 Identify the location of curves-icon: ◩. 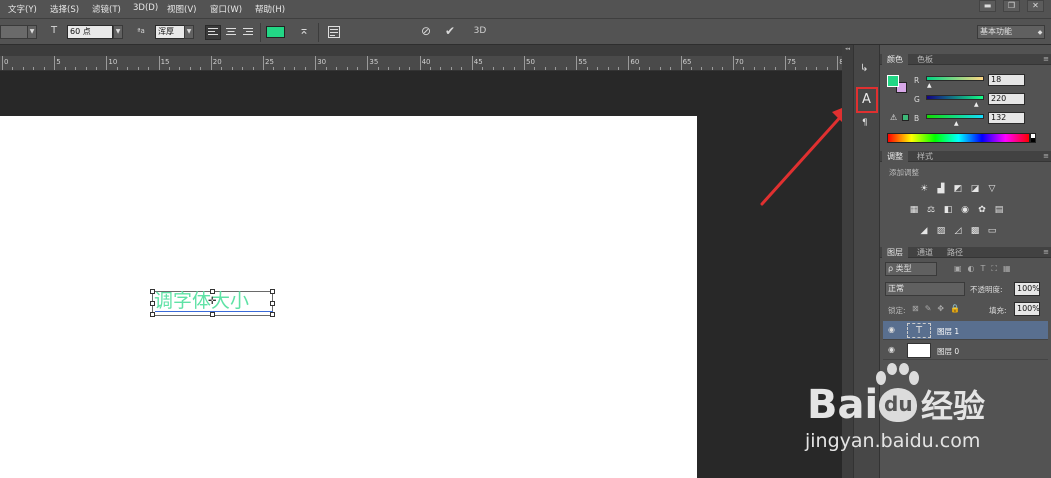
(958, 189).